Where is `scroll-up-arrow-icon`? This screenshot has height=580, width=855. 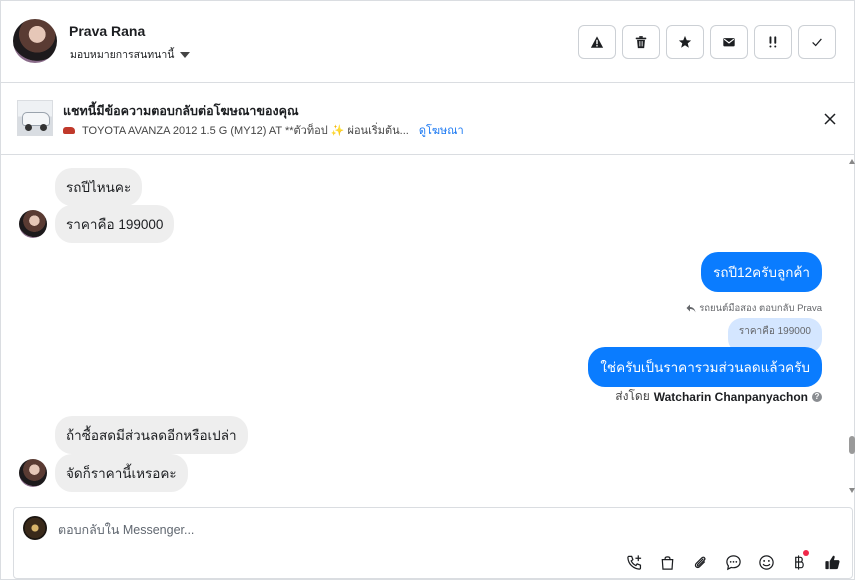
scroll-up-arrow-icon is located at coordinates (852, 161).